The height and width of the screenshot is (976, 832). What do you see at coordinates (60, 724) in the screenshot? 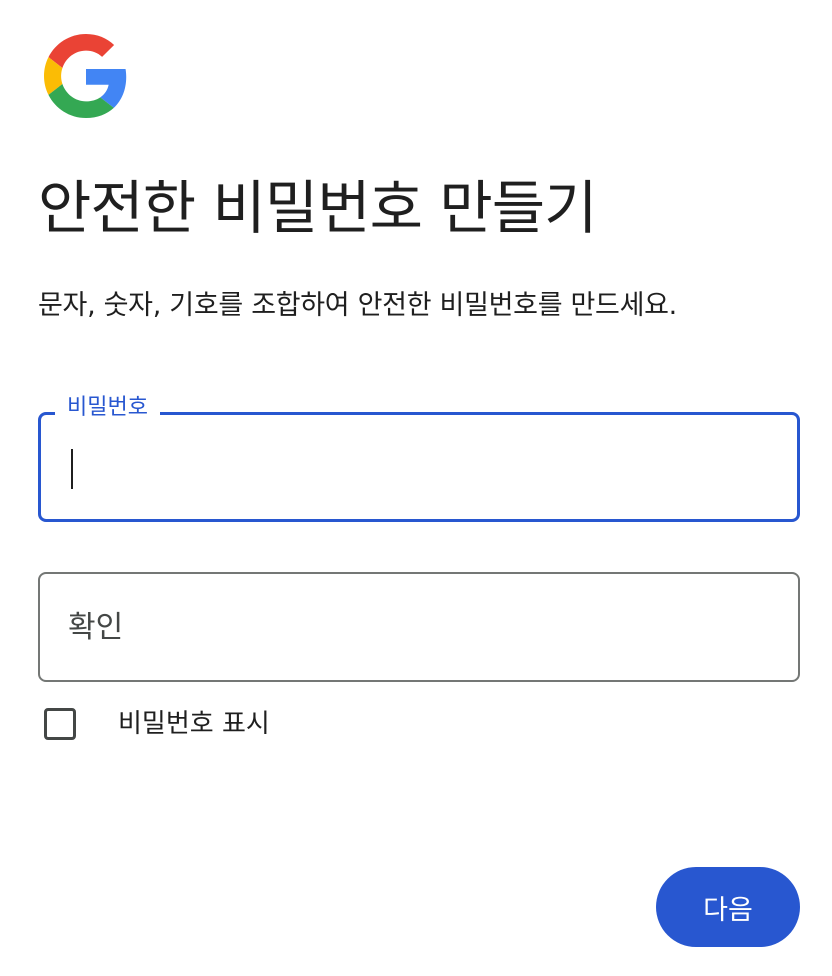
I see `show-password-checkbox` at bounding box center [60, 724].